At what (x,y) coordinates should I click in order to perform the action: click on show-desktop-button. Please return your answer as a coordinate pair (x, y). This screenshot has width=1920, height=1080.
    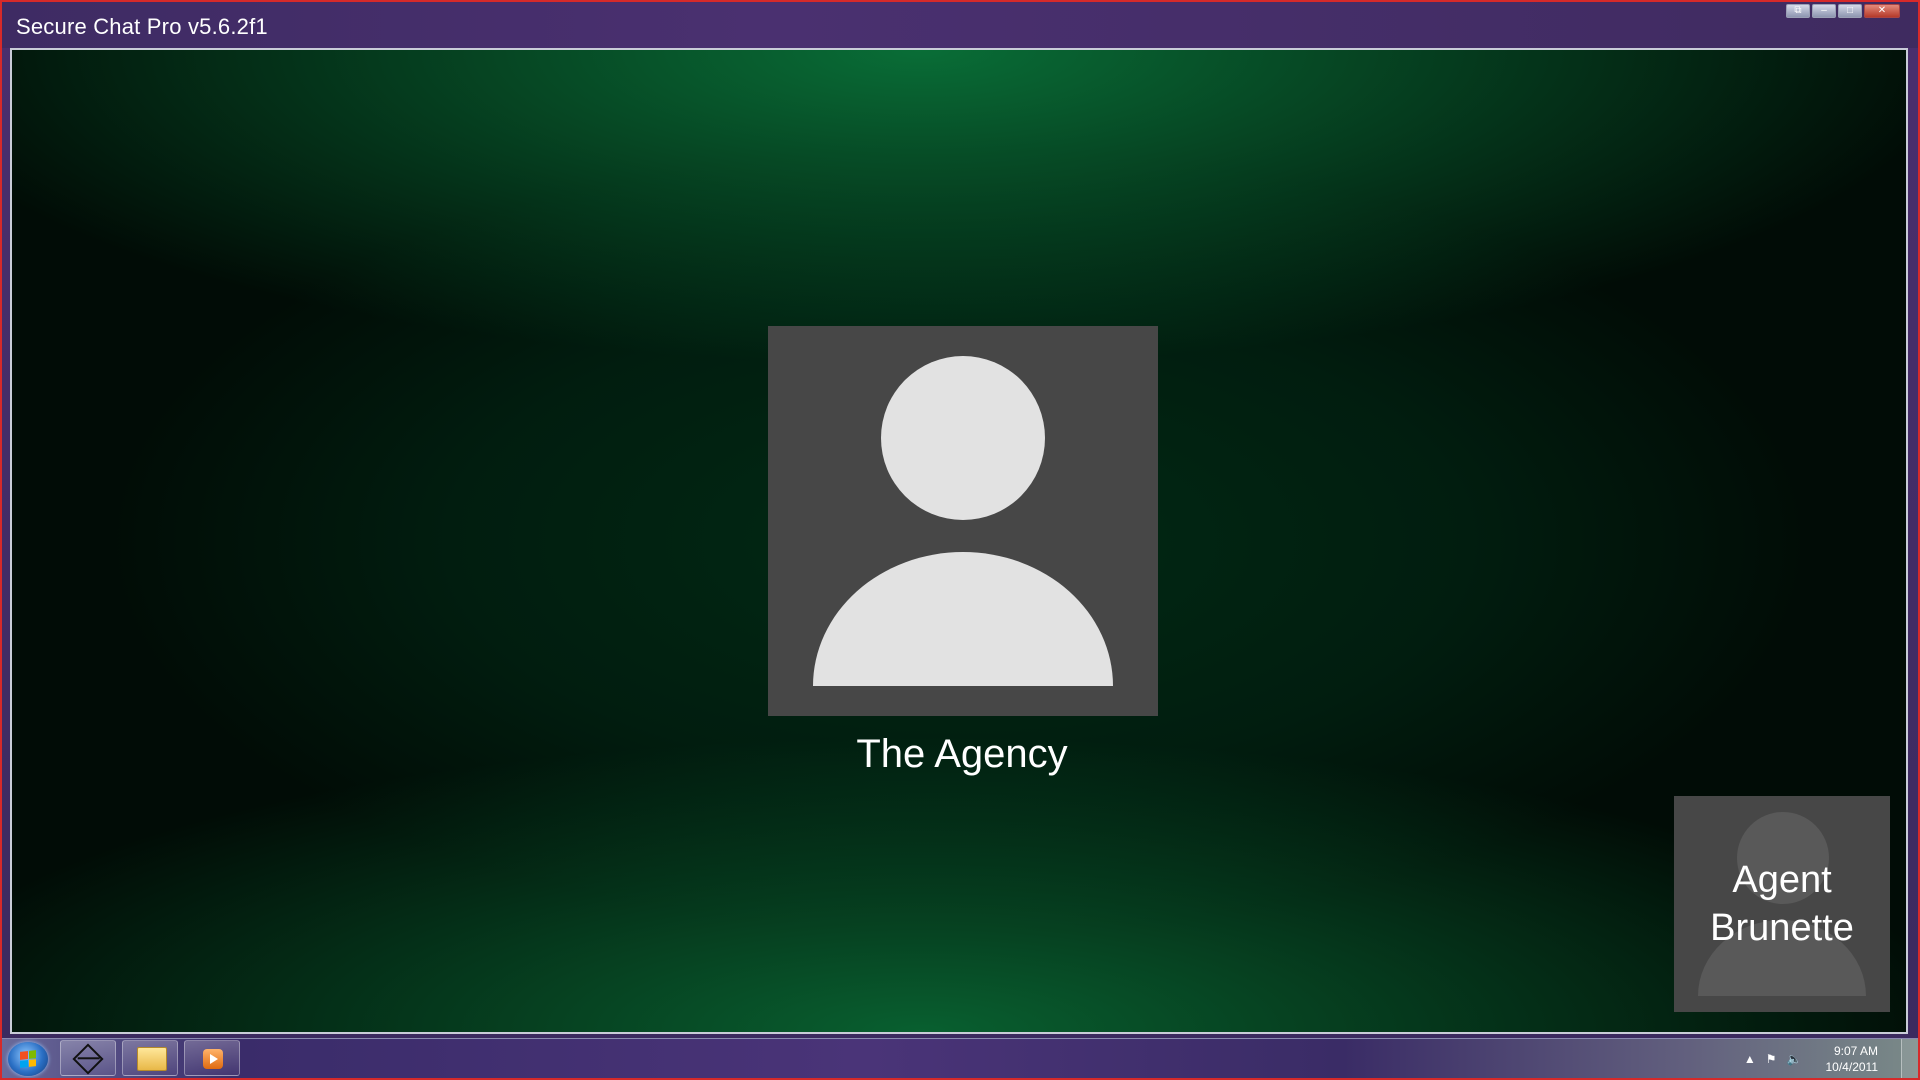
    Looking at the image, I should click on (1909, 1058).